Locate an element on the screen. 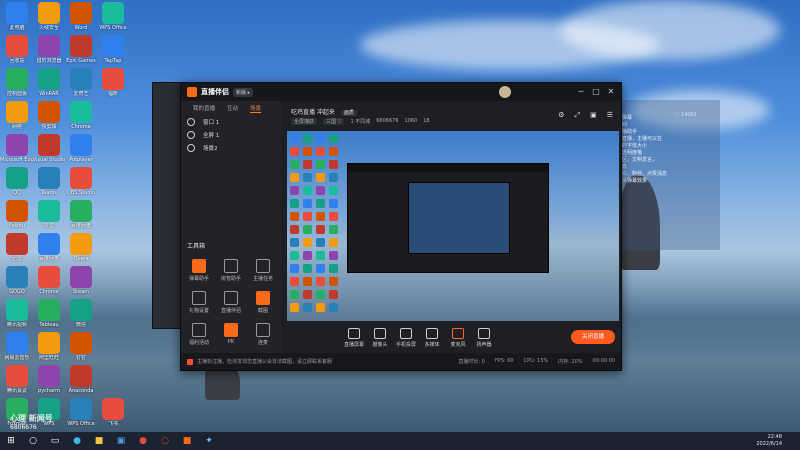 This screenshot has height=450, width=800. desktop-icon: Tableau is located at coordinates (49, 313).